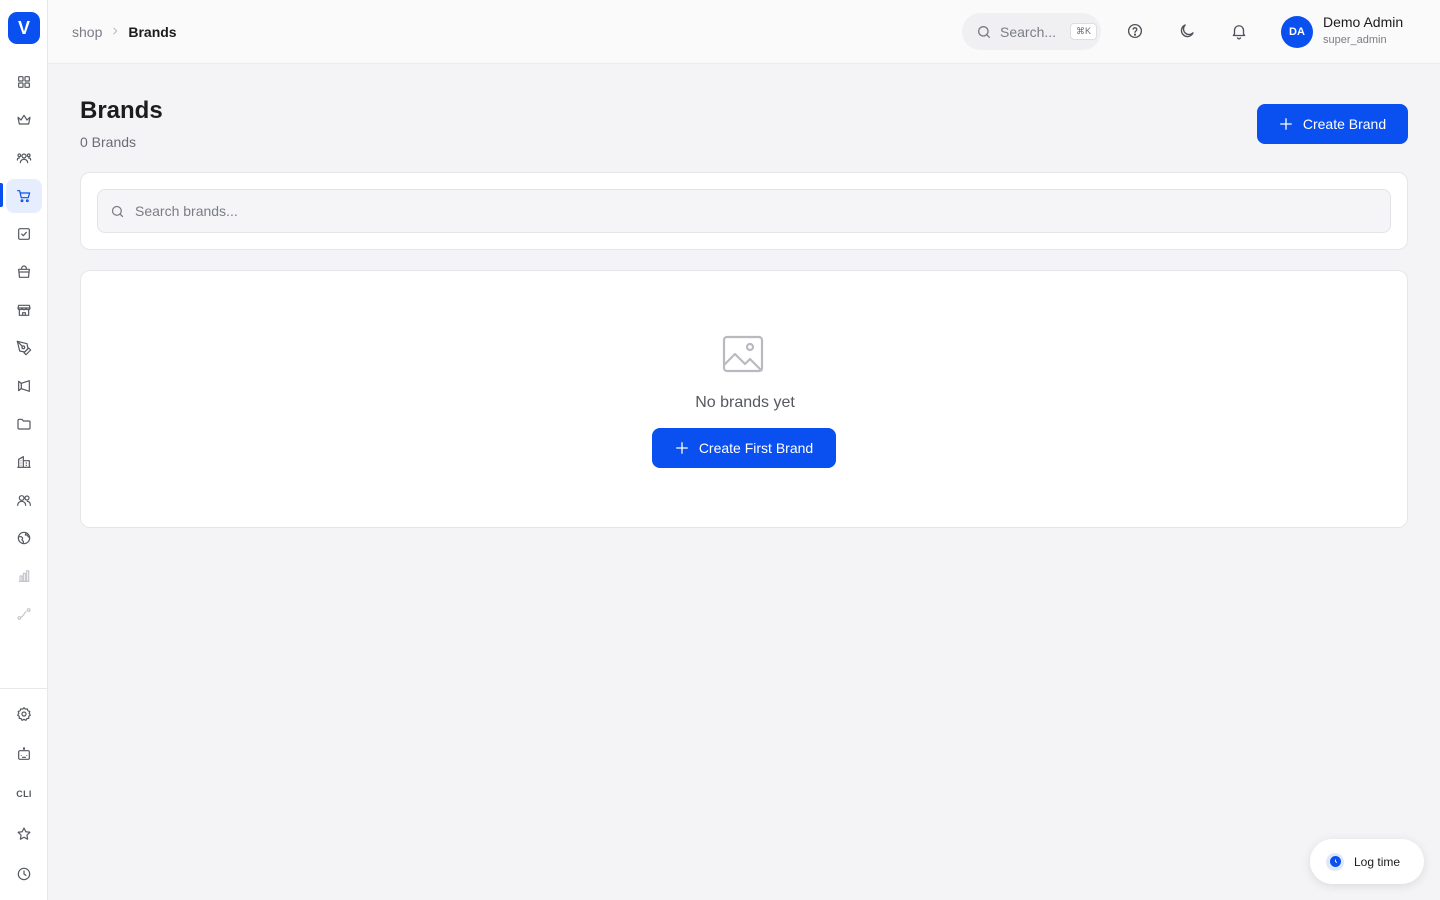  I want to click on shortcut-badge: ⌘K, so click(1084, 31).